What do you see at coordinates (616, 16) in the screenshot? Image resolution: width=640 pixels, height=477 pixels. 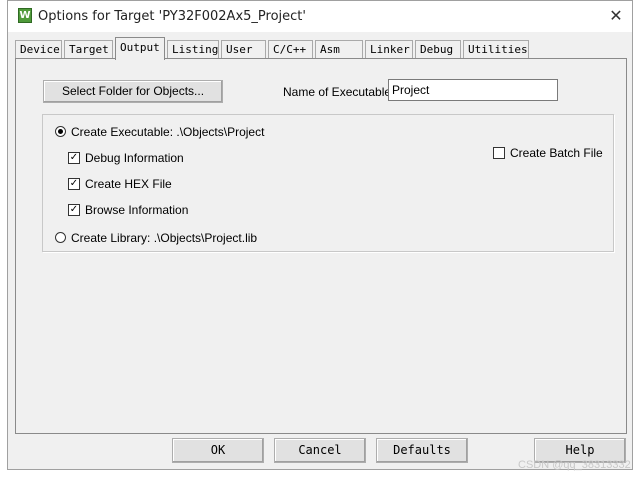 I see `close-icon: ✕` at bounding box center [616, 16].